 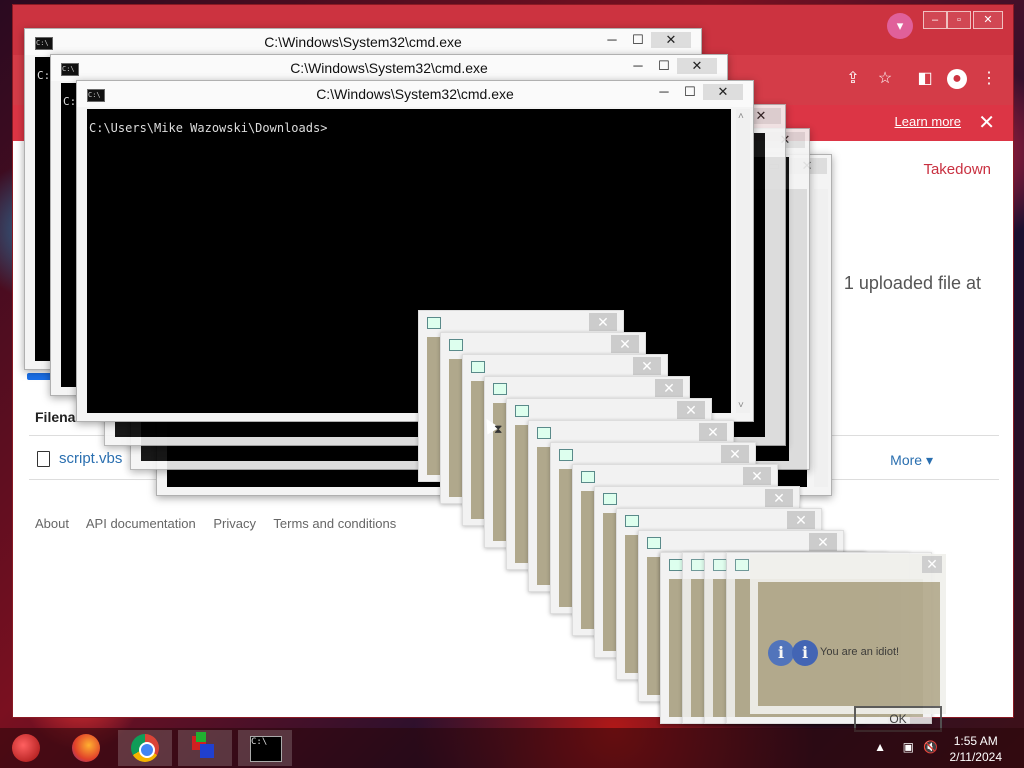 What do you see at coordinates (912, 283) in the screenshot?
I see `uploaded-text: 1 uploaded file at` at bounding box center [912, 283].